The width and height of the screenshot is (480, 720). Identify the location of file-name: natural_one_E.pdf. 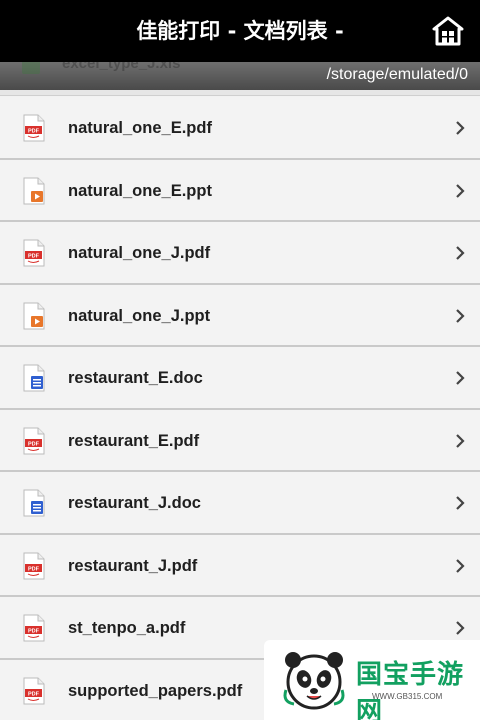
(140, 128).